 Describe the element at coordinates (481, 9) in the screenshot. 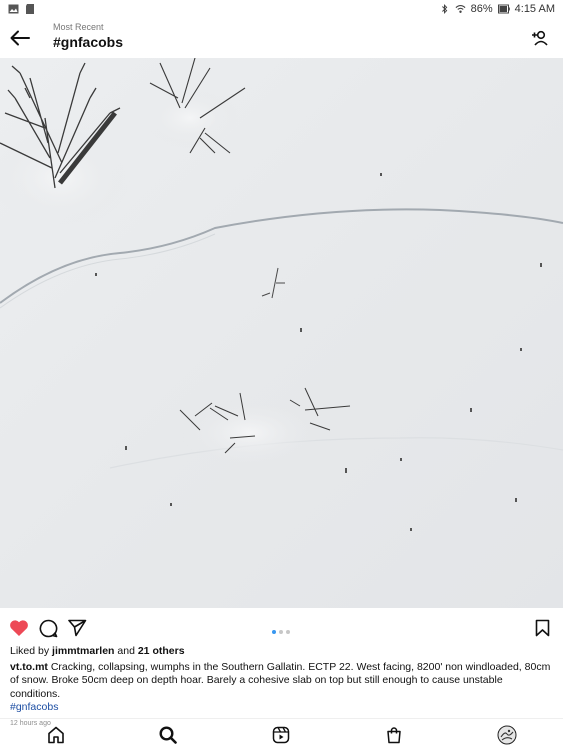

I see `battery-percent: 86%` at that location.